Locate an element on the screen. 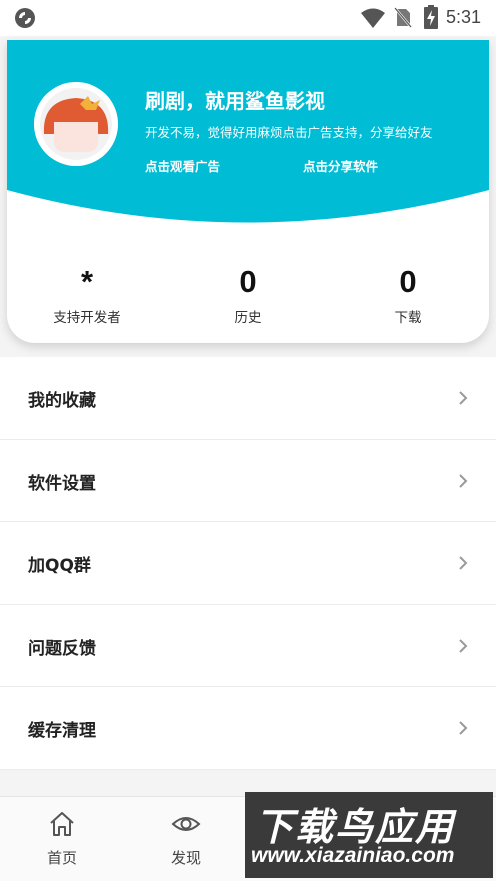  stat-support-developer: * 支持开发者 is located at coordinates (87, 294).